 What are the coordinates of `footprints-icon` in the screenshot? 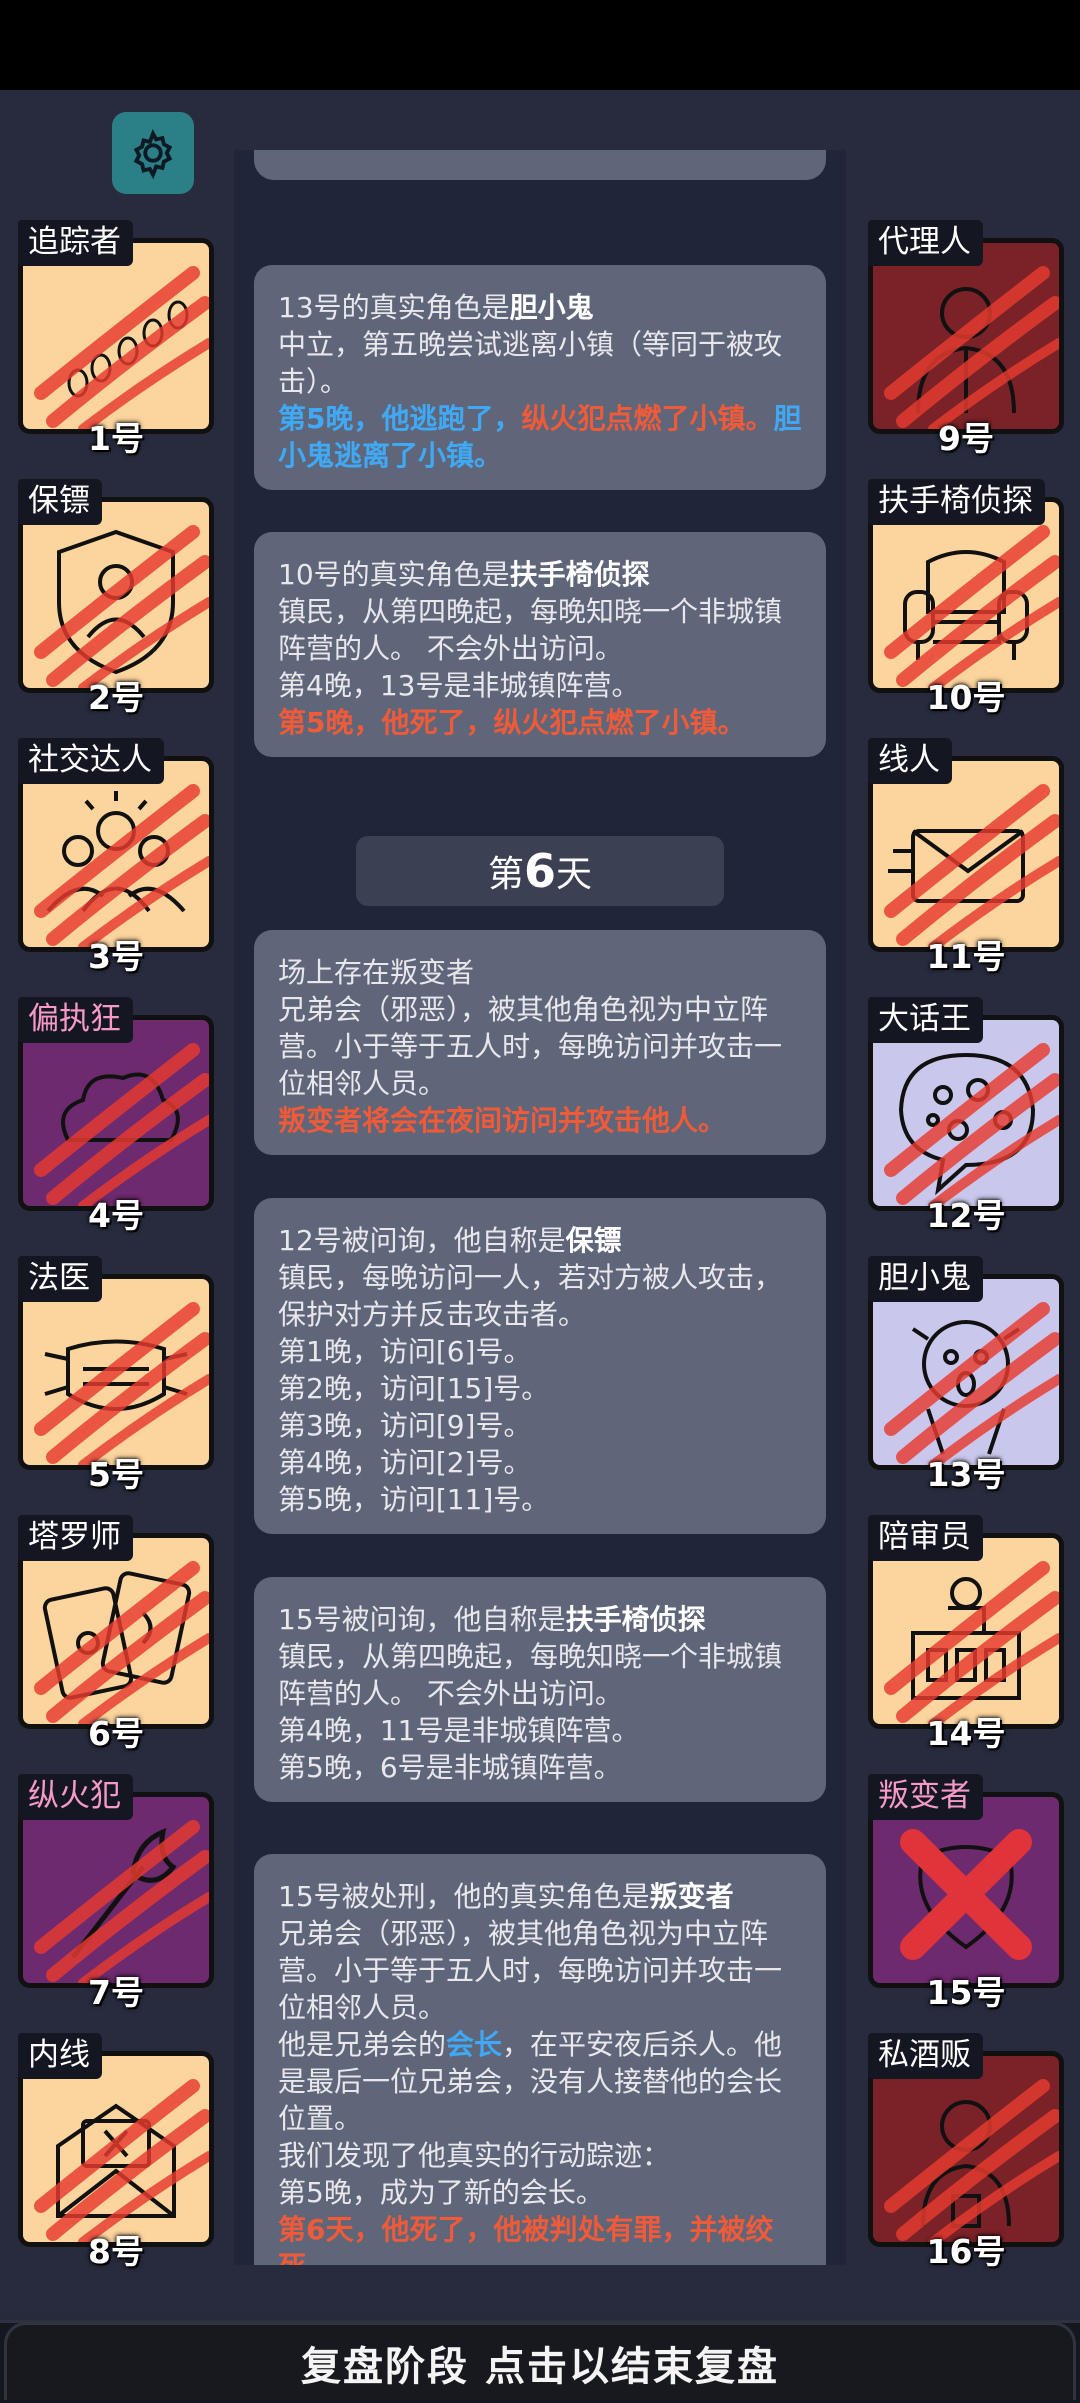 It's located at (121, 347).